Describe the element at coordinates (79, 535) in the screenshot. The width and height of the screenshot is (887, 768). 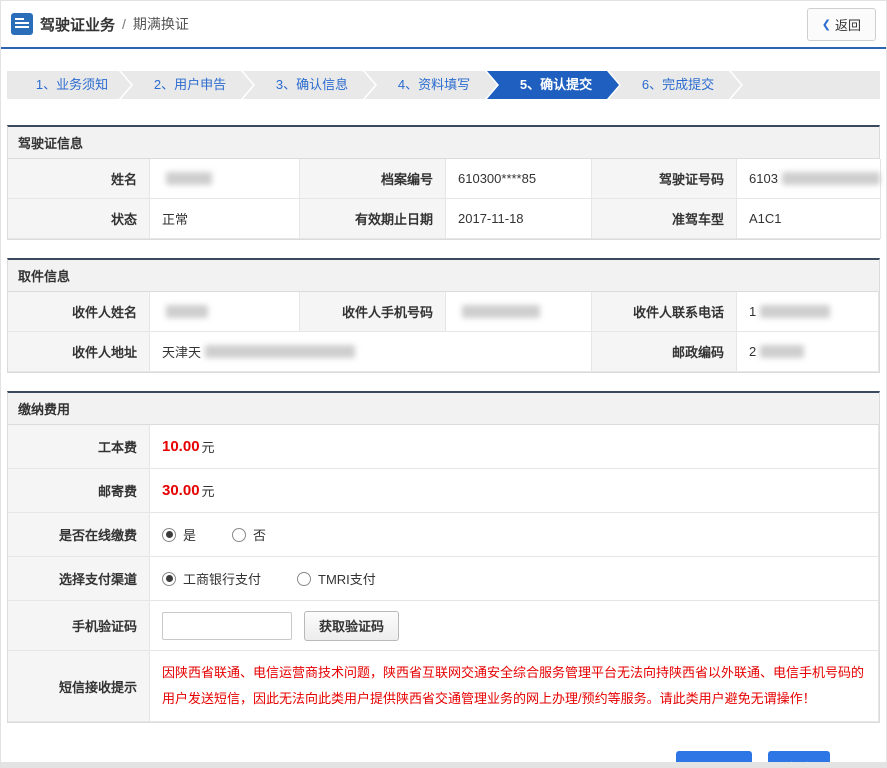
I see `online-pay-label: 是否在线缴费` at that location.